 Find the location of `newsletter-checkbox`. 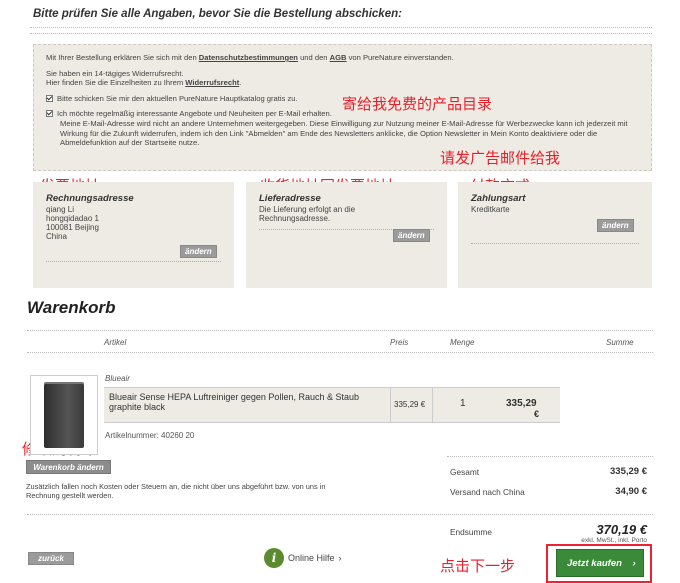

newsletter-checkbox is located at coordinates (49, 114).